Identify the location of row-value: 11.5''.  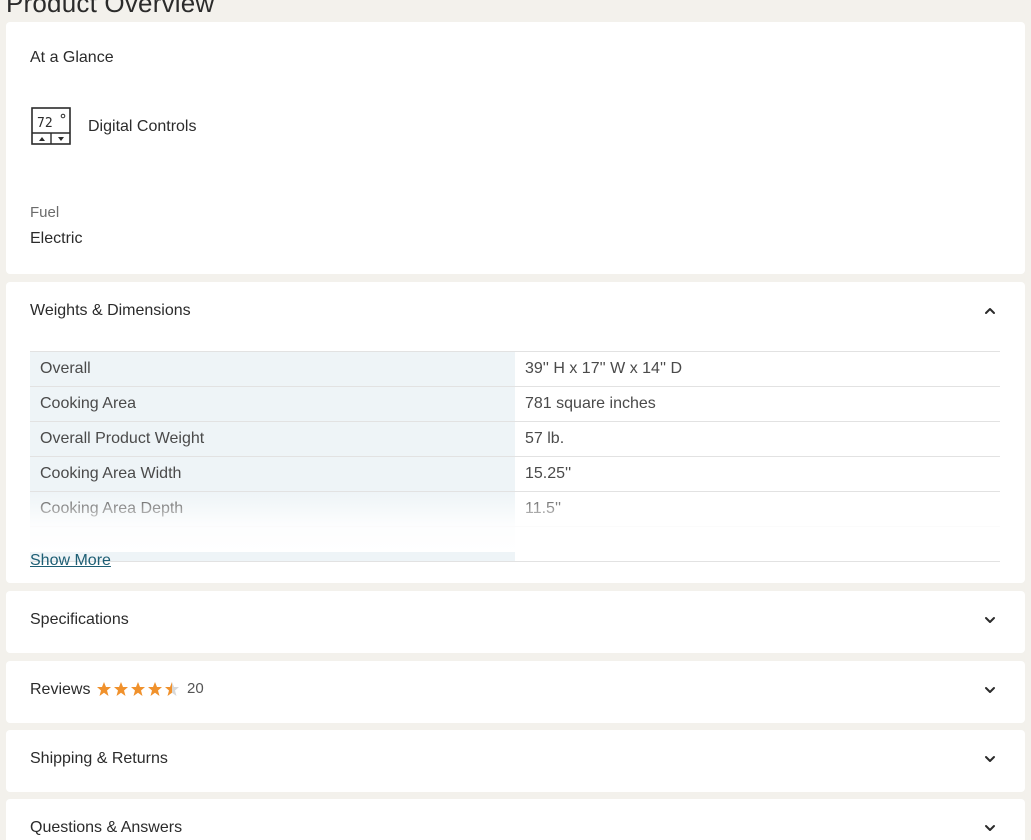
(543, 508).